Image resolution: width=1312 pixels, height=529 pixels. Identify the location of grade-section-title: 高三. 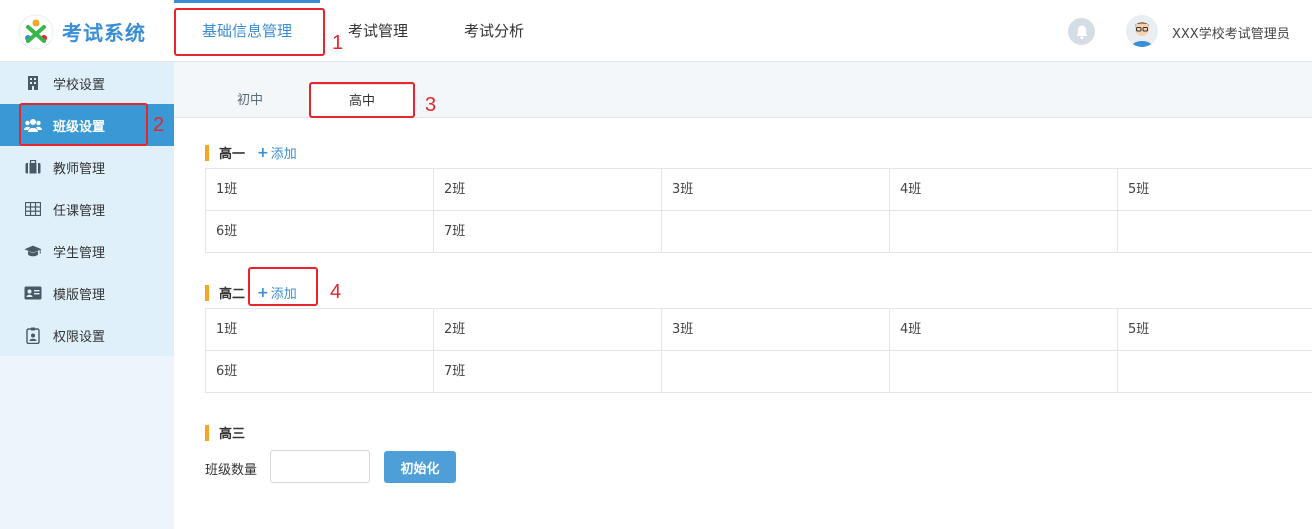
(225, 432).